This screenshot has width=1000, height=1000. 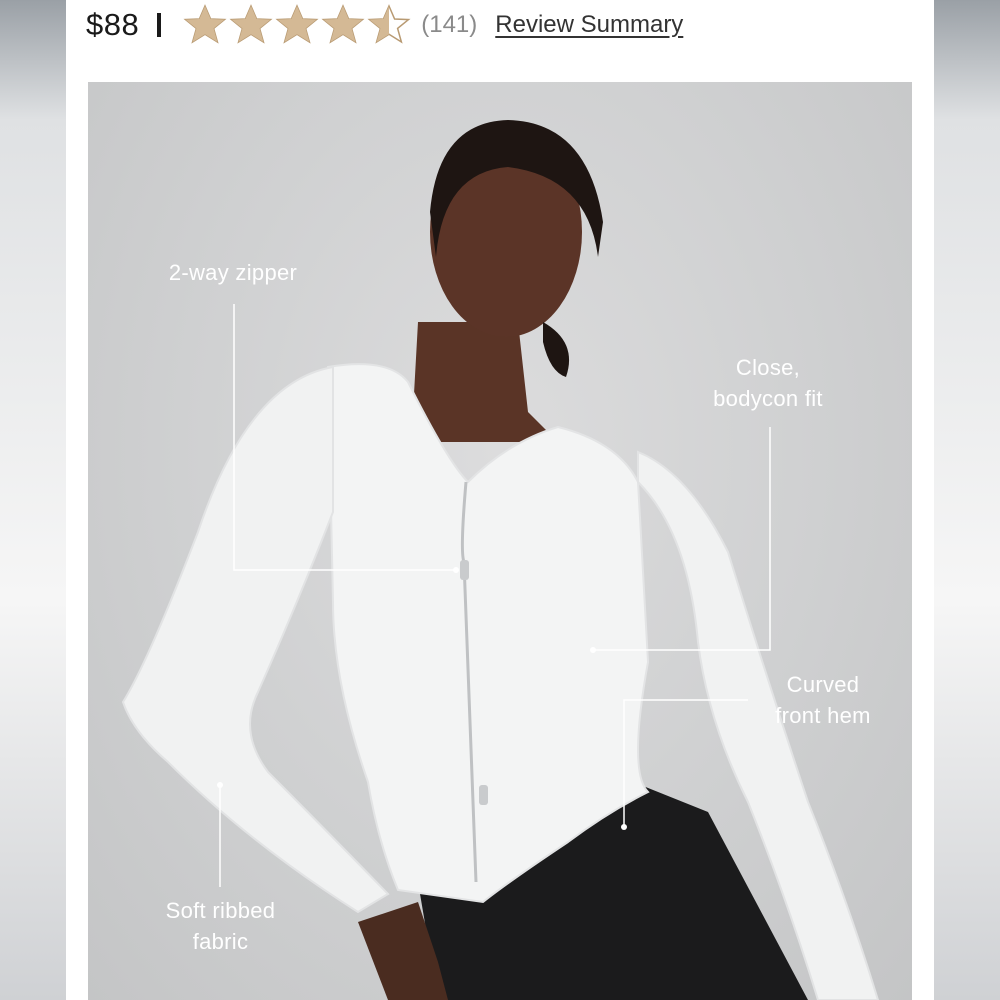 What do you see at coordinates (823, 700) in the screenshot?
I see `annotation-curved-hem: Curved front hem` at bounding box center [823, 700].